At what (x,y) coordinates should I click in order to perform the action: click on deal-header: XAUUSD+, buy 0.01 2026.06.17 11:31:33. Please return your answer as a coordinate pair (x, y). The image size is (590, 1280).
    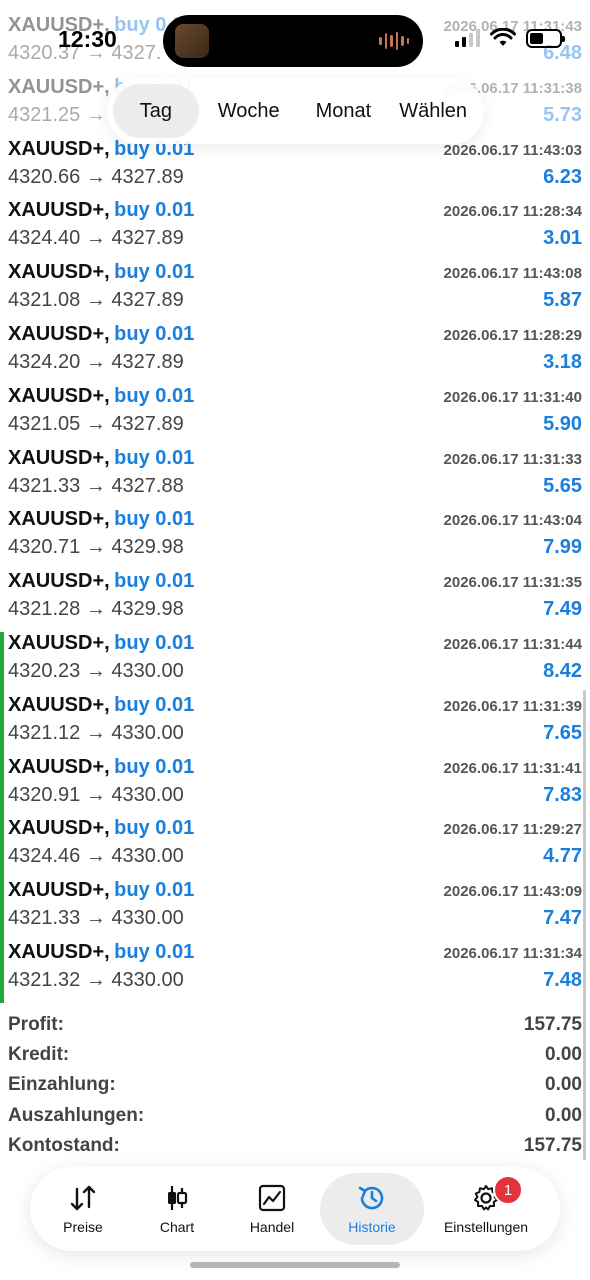
    Looking at the image, I should click on (295, 458).